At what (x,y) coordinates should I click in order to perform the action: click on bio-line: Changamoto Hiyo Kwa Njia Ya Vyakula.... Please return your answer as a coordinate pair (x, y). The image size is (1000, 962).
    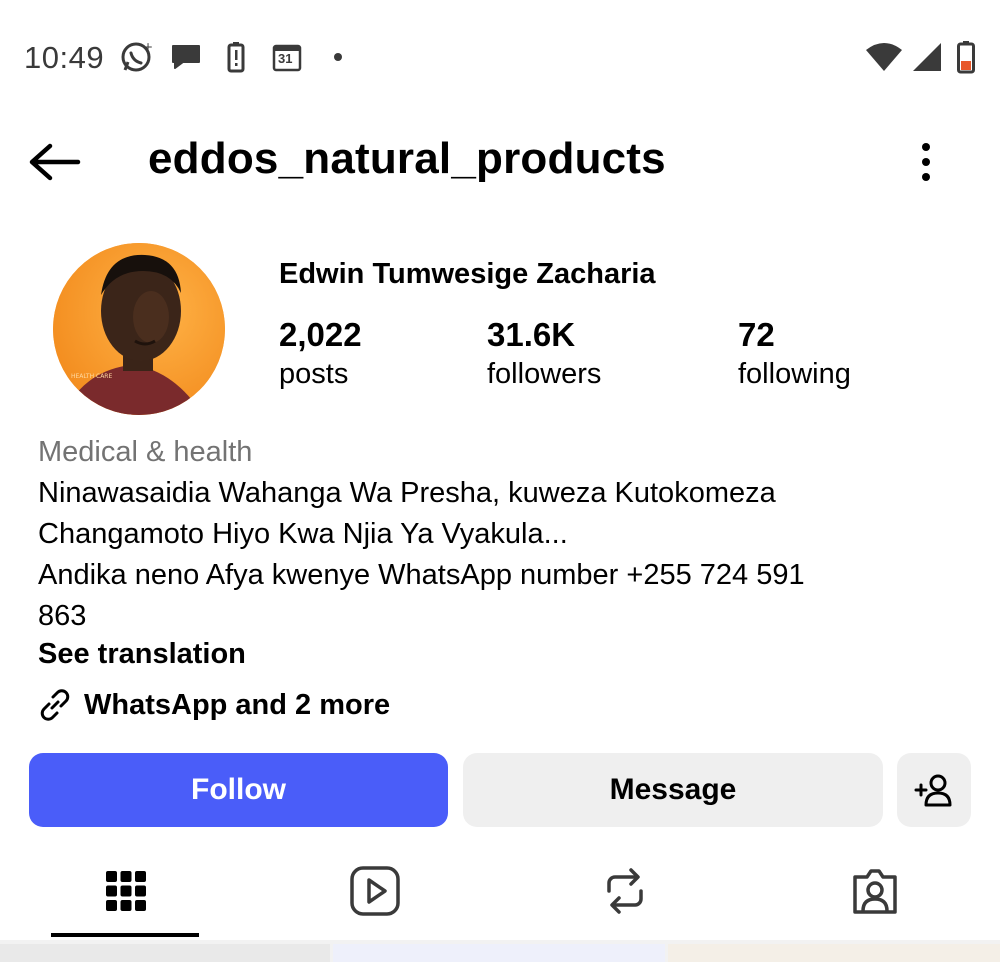
    Looking at the image, I should click on (303, 534).